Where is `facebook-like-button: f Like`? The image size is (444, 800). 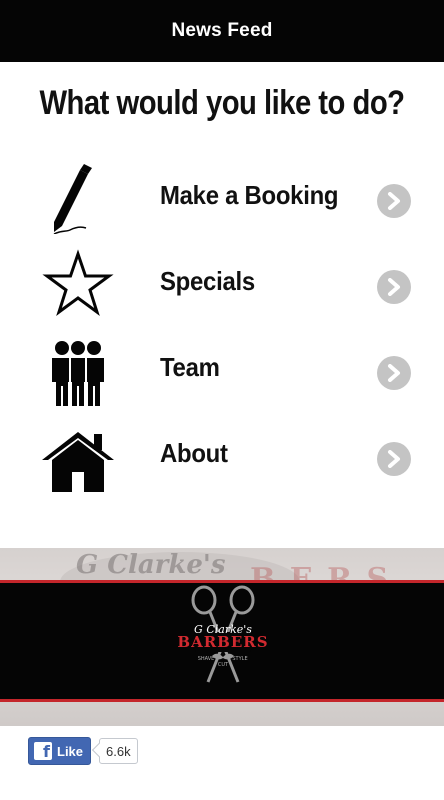 facebook-like-button: f Like is located at coordinates (60, 751).